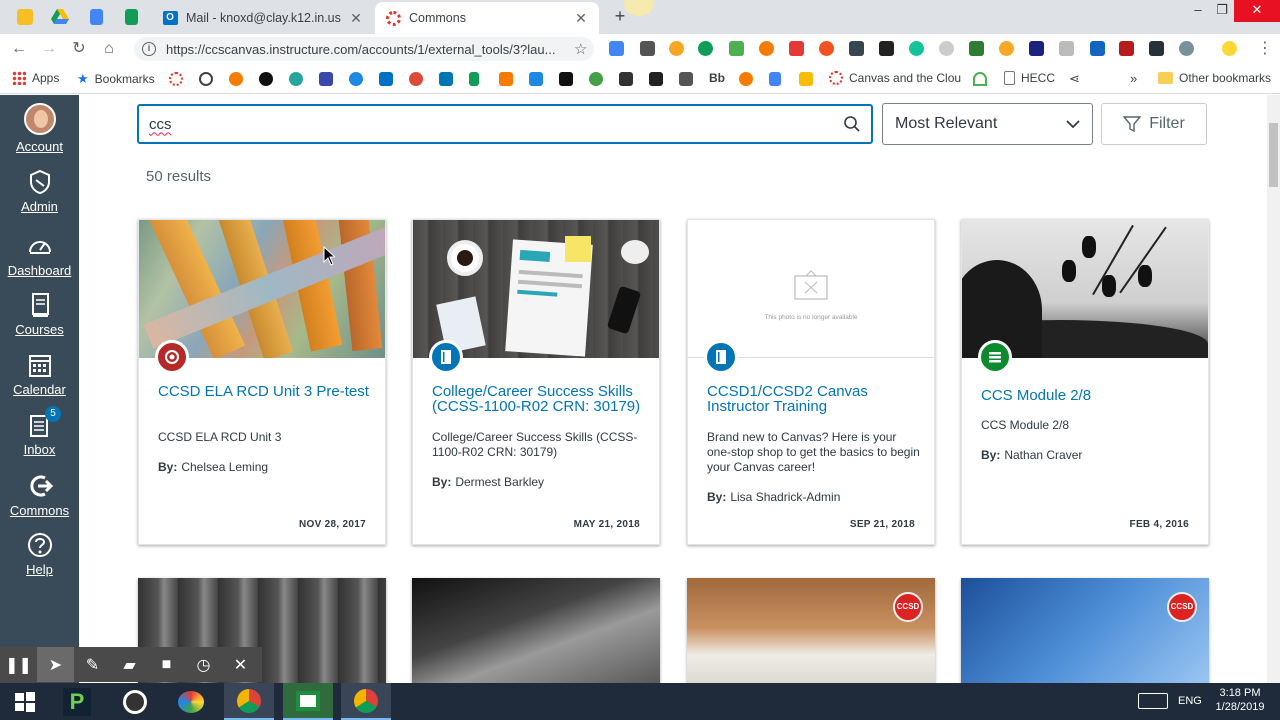  I want to click on bookmark-canvas-cloud: Canvas and the Clou, so click(895, 78).